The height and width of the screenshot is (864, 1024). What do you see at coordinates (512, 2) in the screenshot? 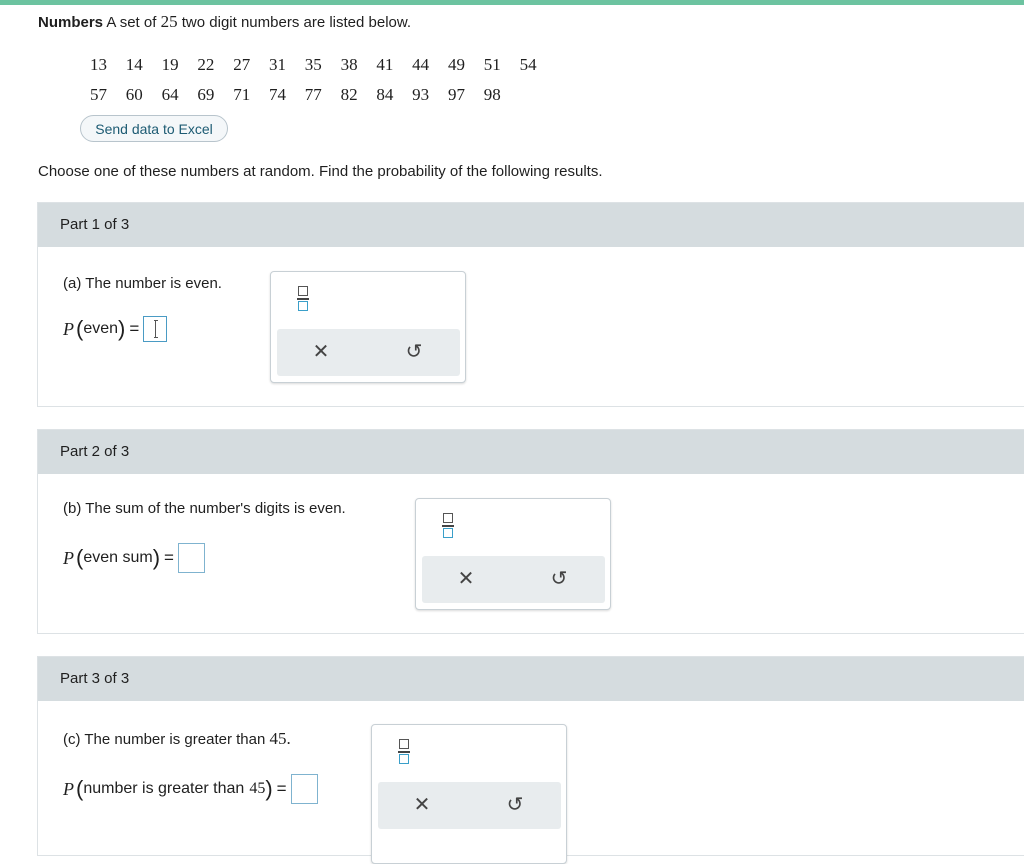
I see `top-accent-bar` at bounding box center [512, 2].